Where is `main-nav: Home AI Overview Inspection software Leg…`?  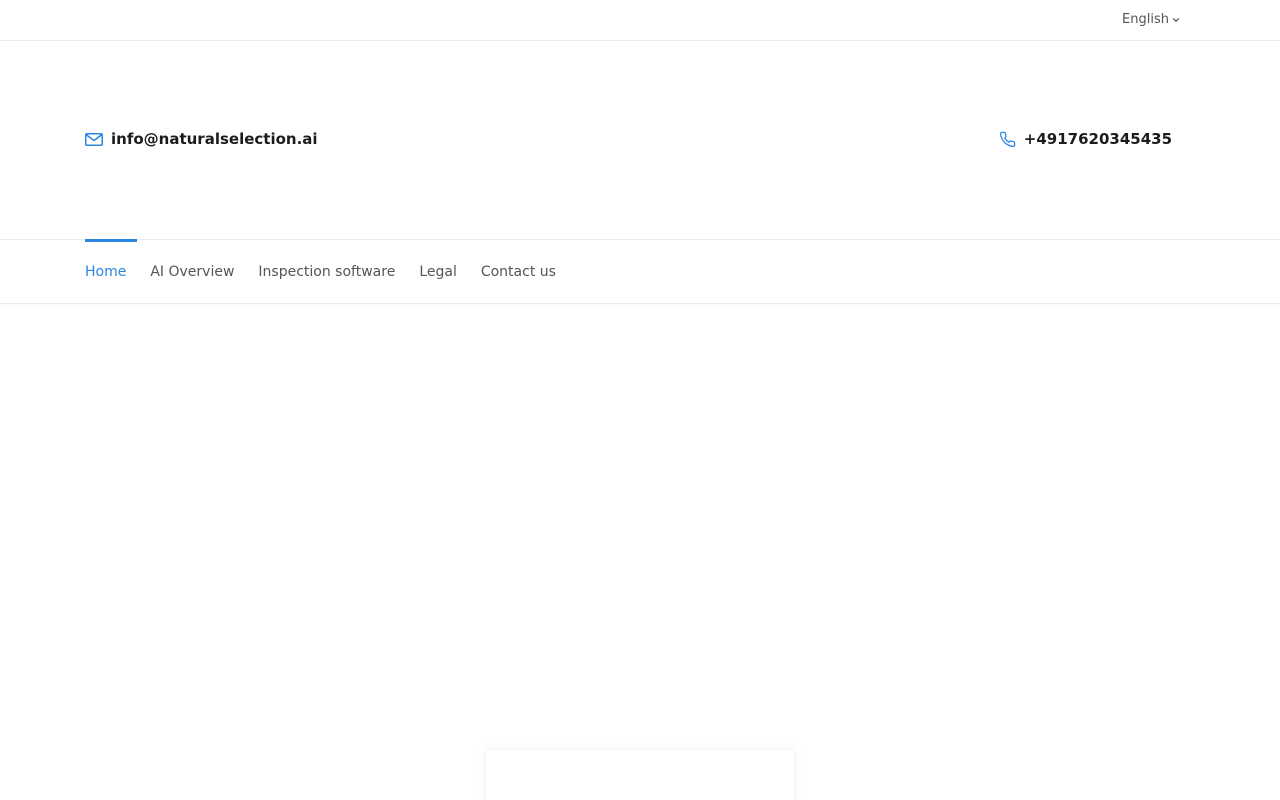
main-nav: Home AI Overview Inspection software Leg… is located at coordinates (640, 271).